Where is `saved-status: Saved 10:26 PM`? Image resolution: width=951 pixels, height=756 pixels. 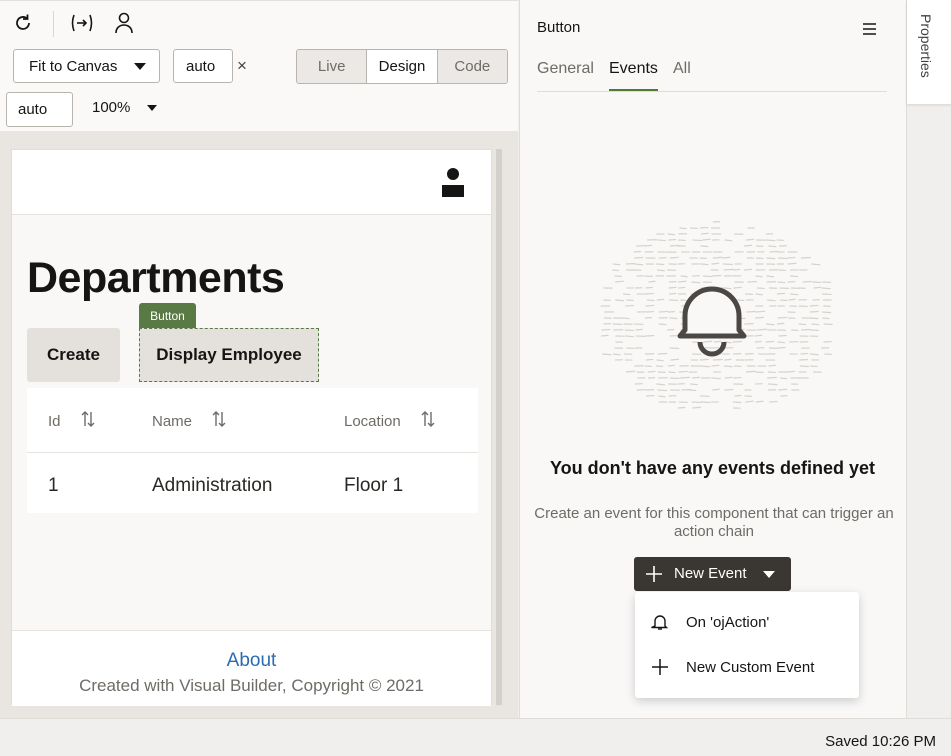 saved-status: Saved 10:26 PM is located at coordinates (880, 741).